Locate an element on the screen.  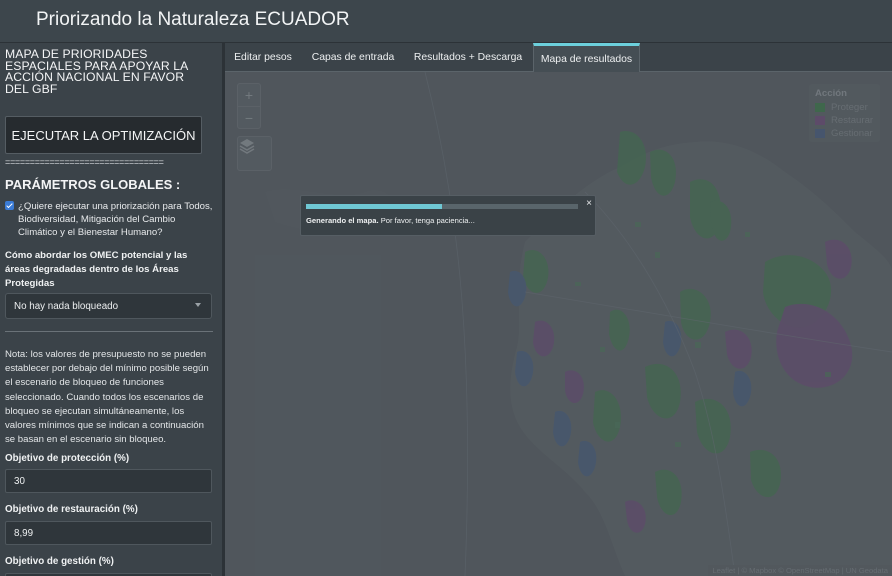
app-header: Priorizando la Naturaleza ECUADOR is located at coordinates (446, 21).